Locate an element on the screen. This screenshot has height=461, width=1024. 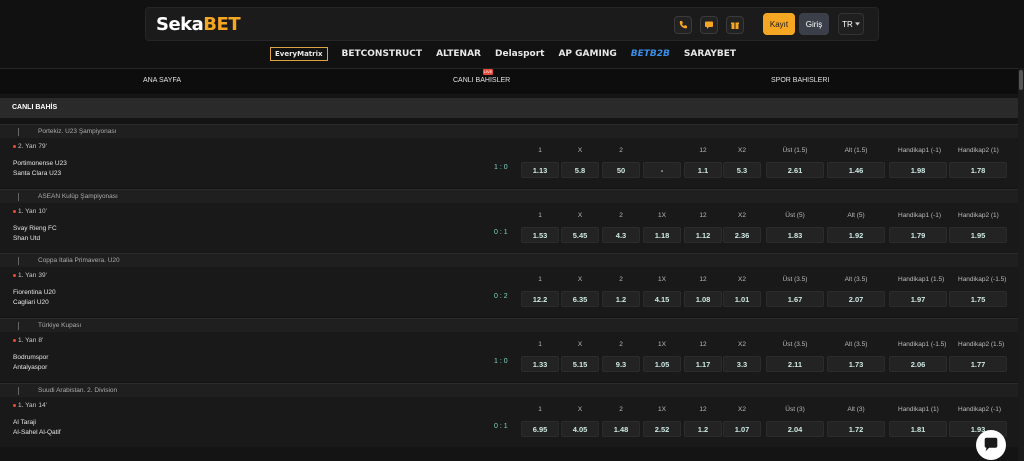
nav-sports-bets: SPOR BAHISLERI is located at coordinates (800, 80).